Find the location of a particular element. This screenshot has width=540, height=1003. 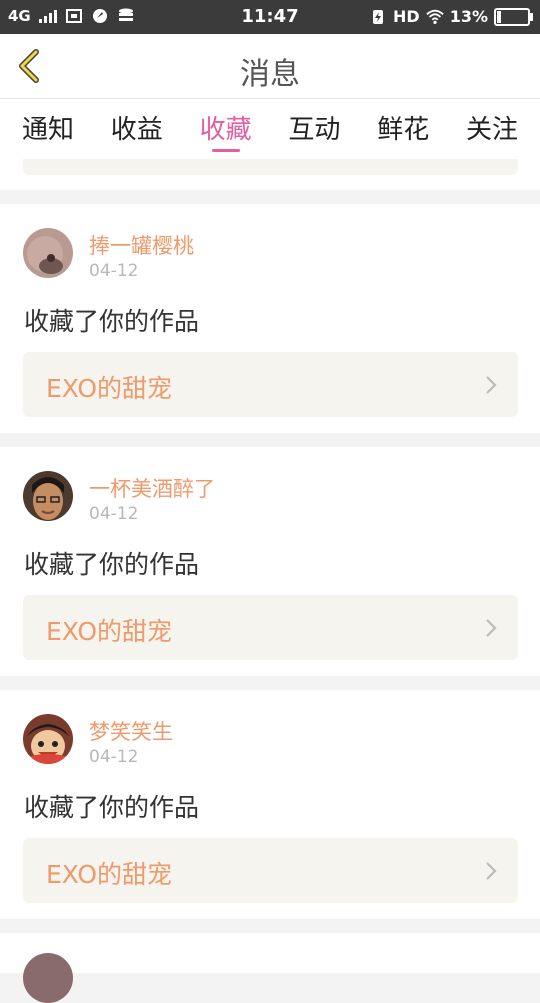

tab-notify: 通知 is located at coordinates (48, 129).